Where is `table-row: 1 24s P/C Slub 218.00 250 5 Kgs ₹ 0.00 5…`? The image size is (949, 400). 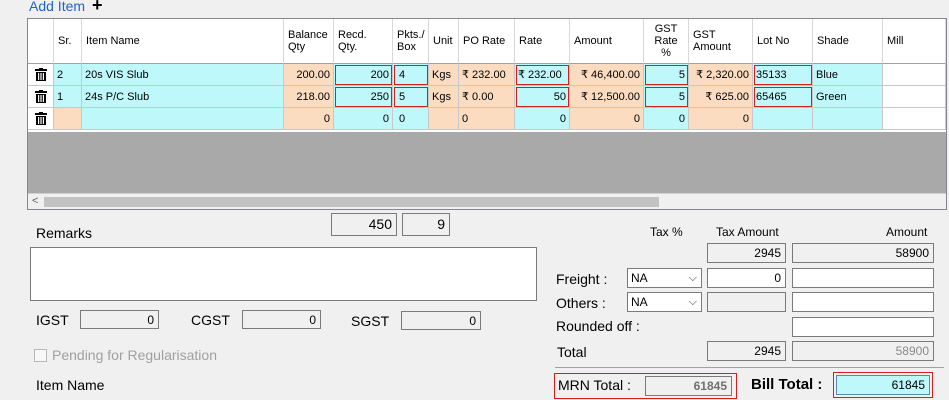 table-row: 1 24s P/C Slub 218.00 250 5 Kgs ₹ 0.00 5… is located at coordinates (487, 97).